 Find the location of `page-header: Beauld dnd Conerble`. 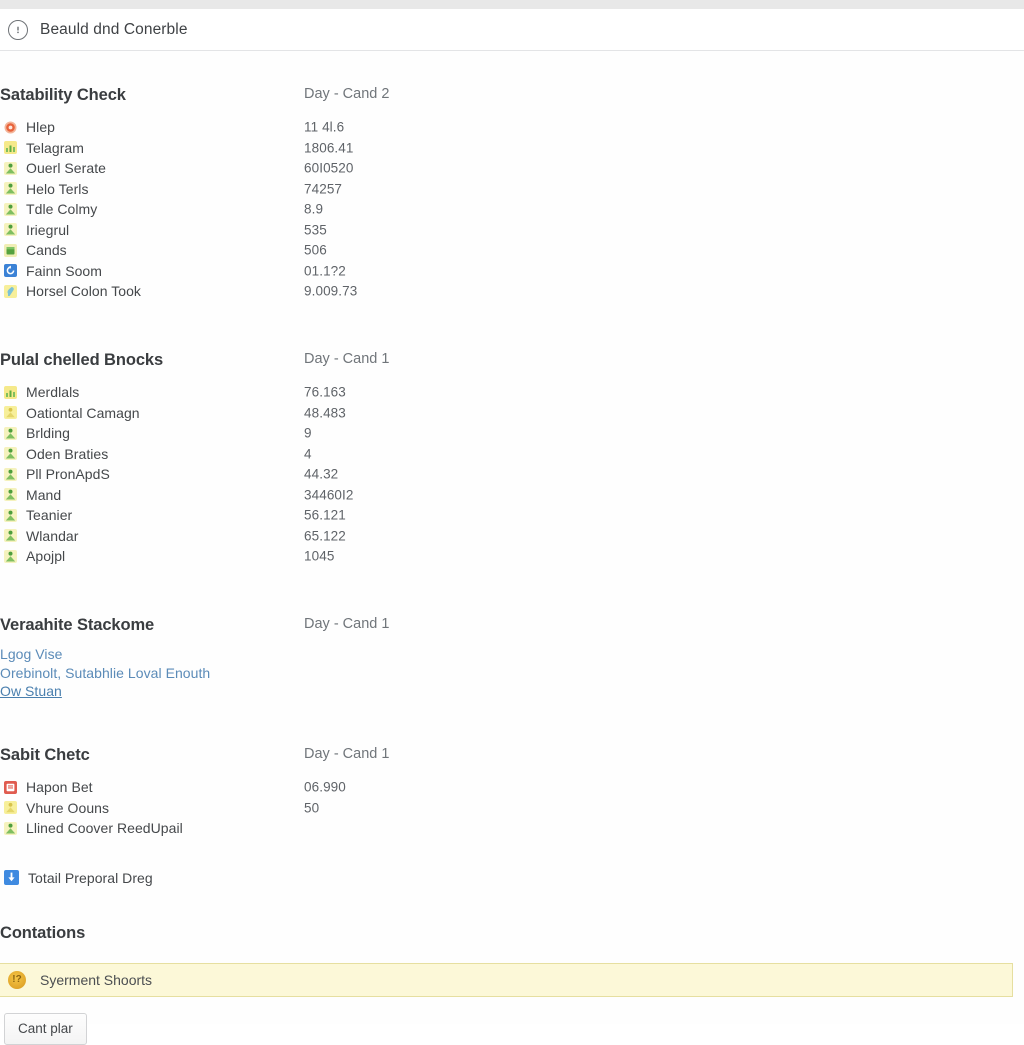

page-header: Beauld dnd Conerble is located at coordinates (512, 30).